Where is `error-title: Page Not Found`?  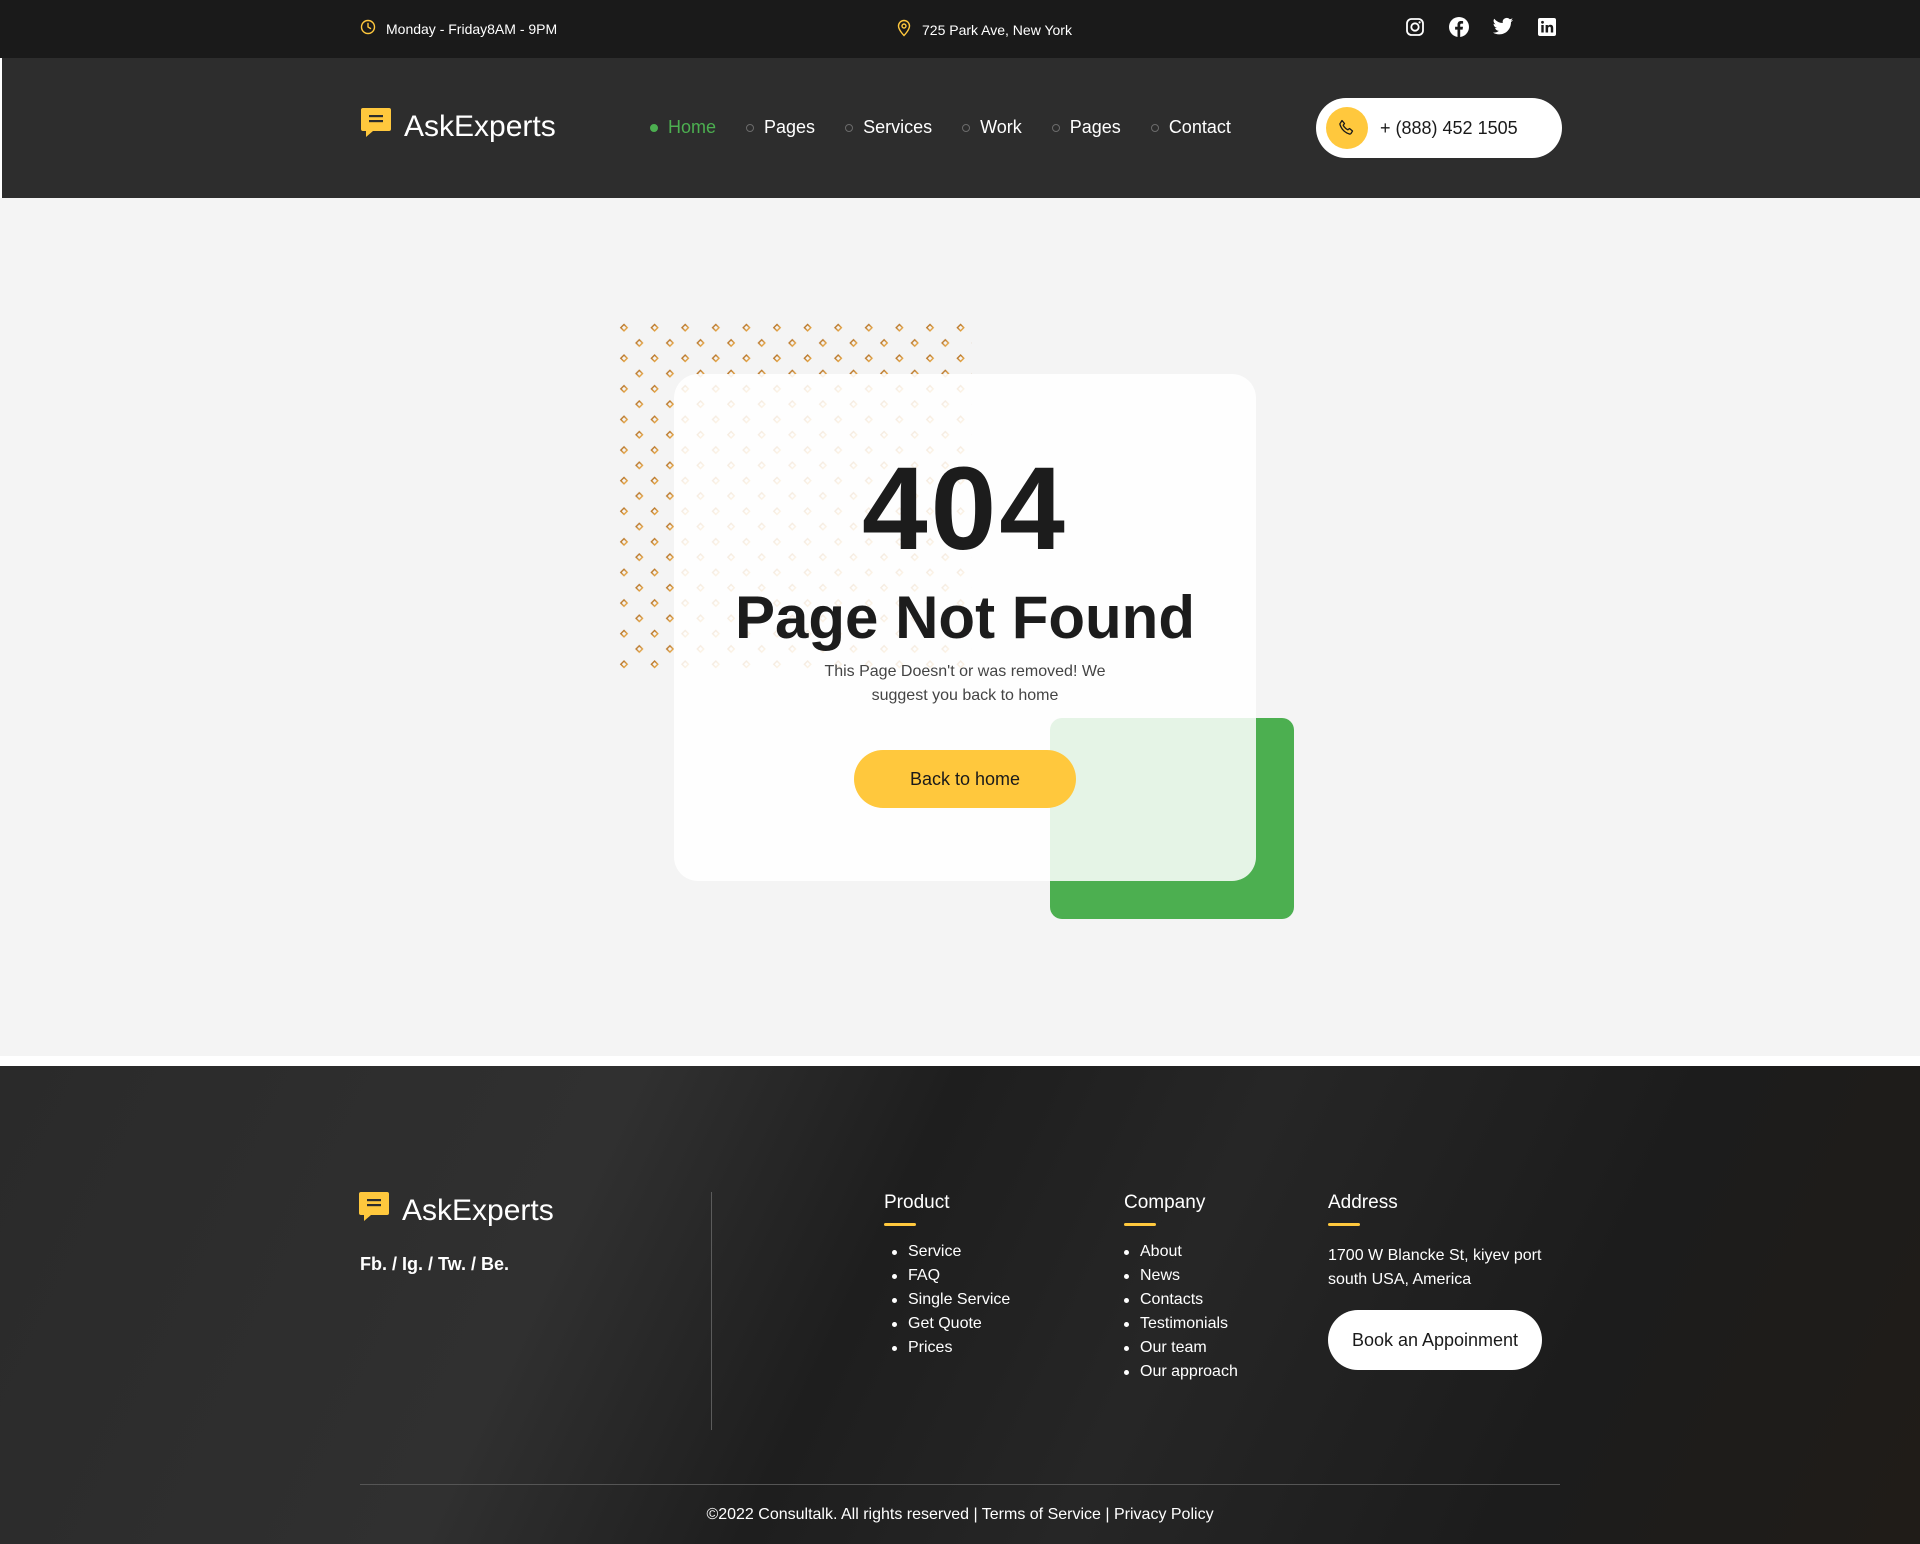 error-title: Page Not Found is located at coordinates (965, 617).